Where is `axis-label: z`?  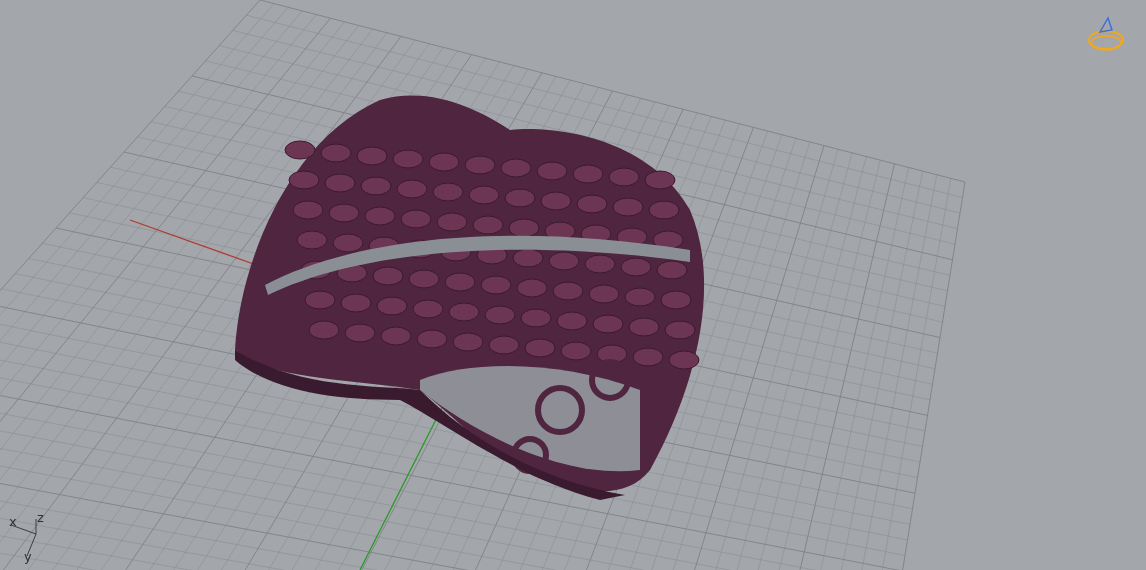
axis-label: z is located at coordinates (40, 517).